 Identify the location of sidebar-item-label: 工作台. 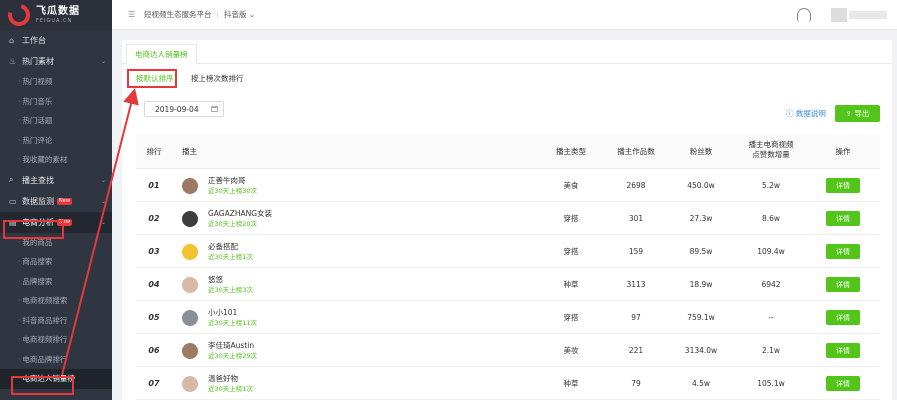
(34, 40).